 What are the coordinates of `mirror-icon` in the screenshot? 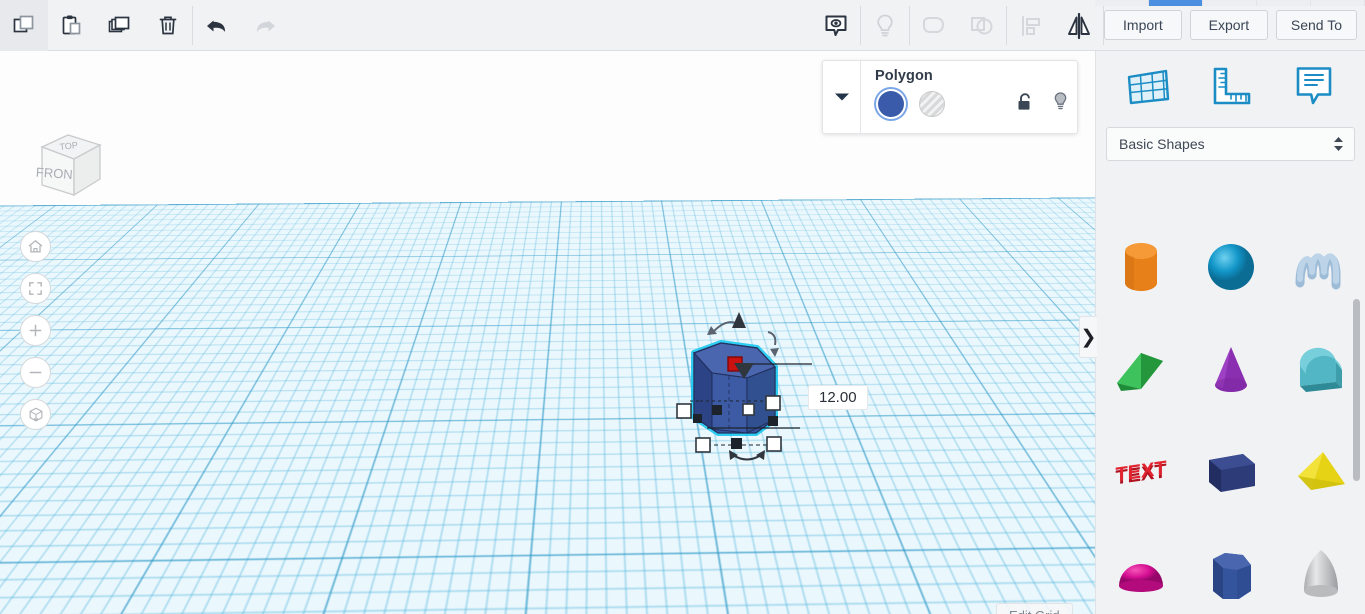 It's located at (1078, 25).